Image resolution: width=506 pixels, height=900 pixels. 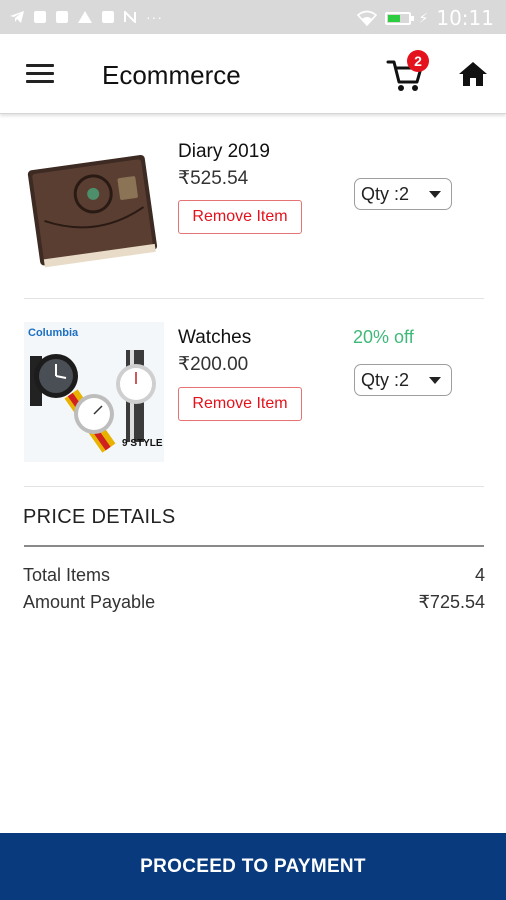 I want to click on amount-payable-value: ₹725.54, so click(x=451, y=602).